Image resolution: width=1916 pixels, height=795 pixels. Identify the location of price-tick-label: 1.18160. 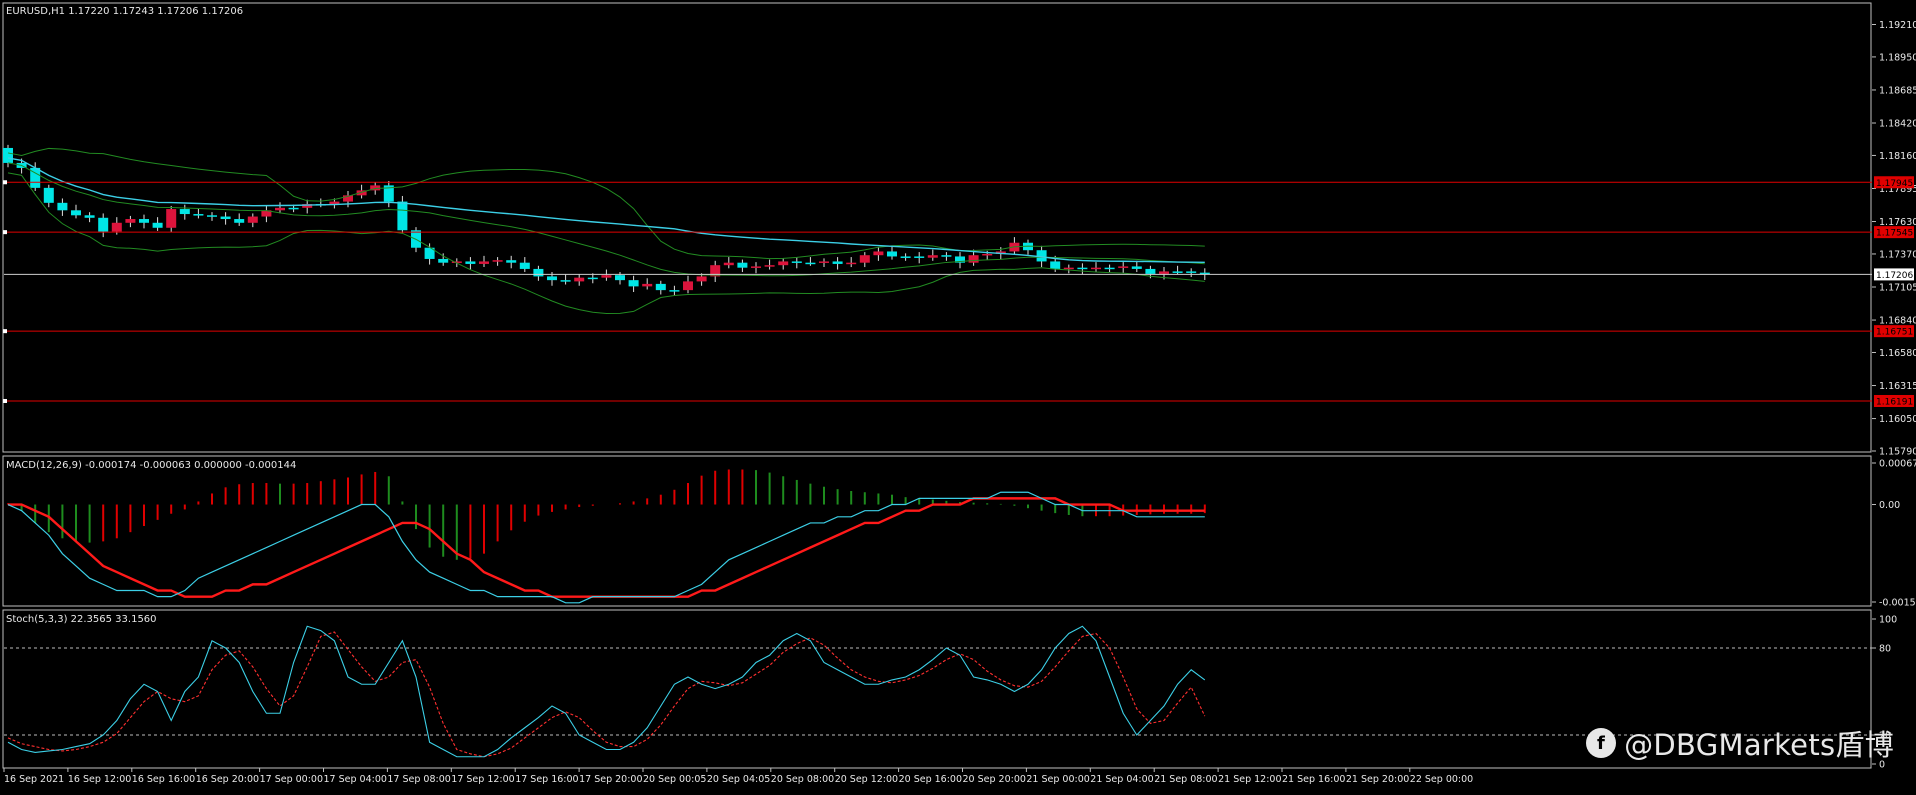
(1897, 156).